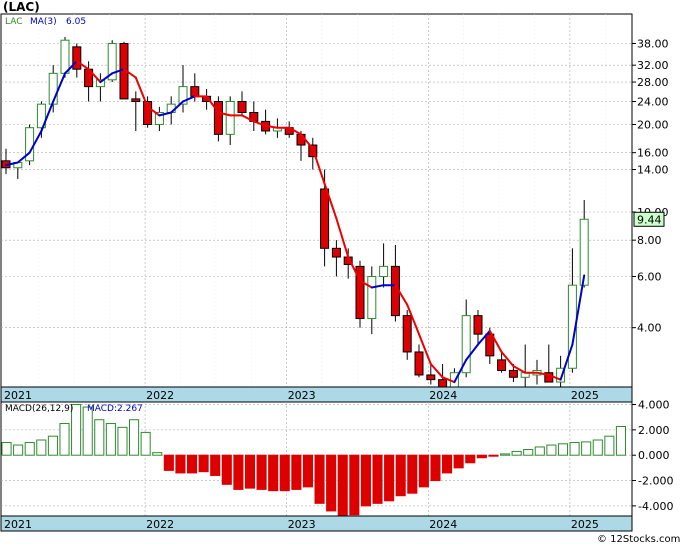 The height and width of the screenshot is (546, 680). I want to click on price-tick-label: 14.00, so click(653, 170).